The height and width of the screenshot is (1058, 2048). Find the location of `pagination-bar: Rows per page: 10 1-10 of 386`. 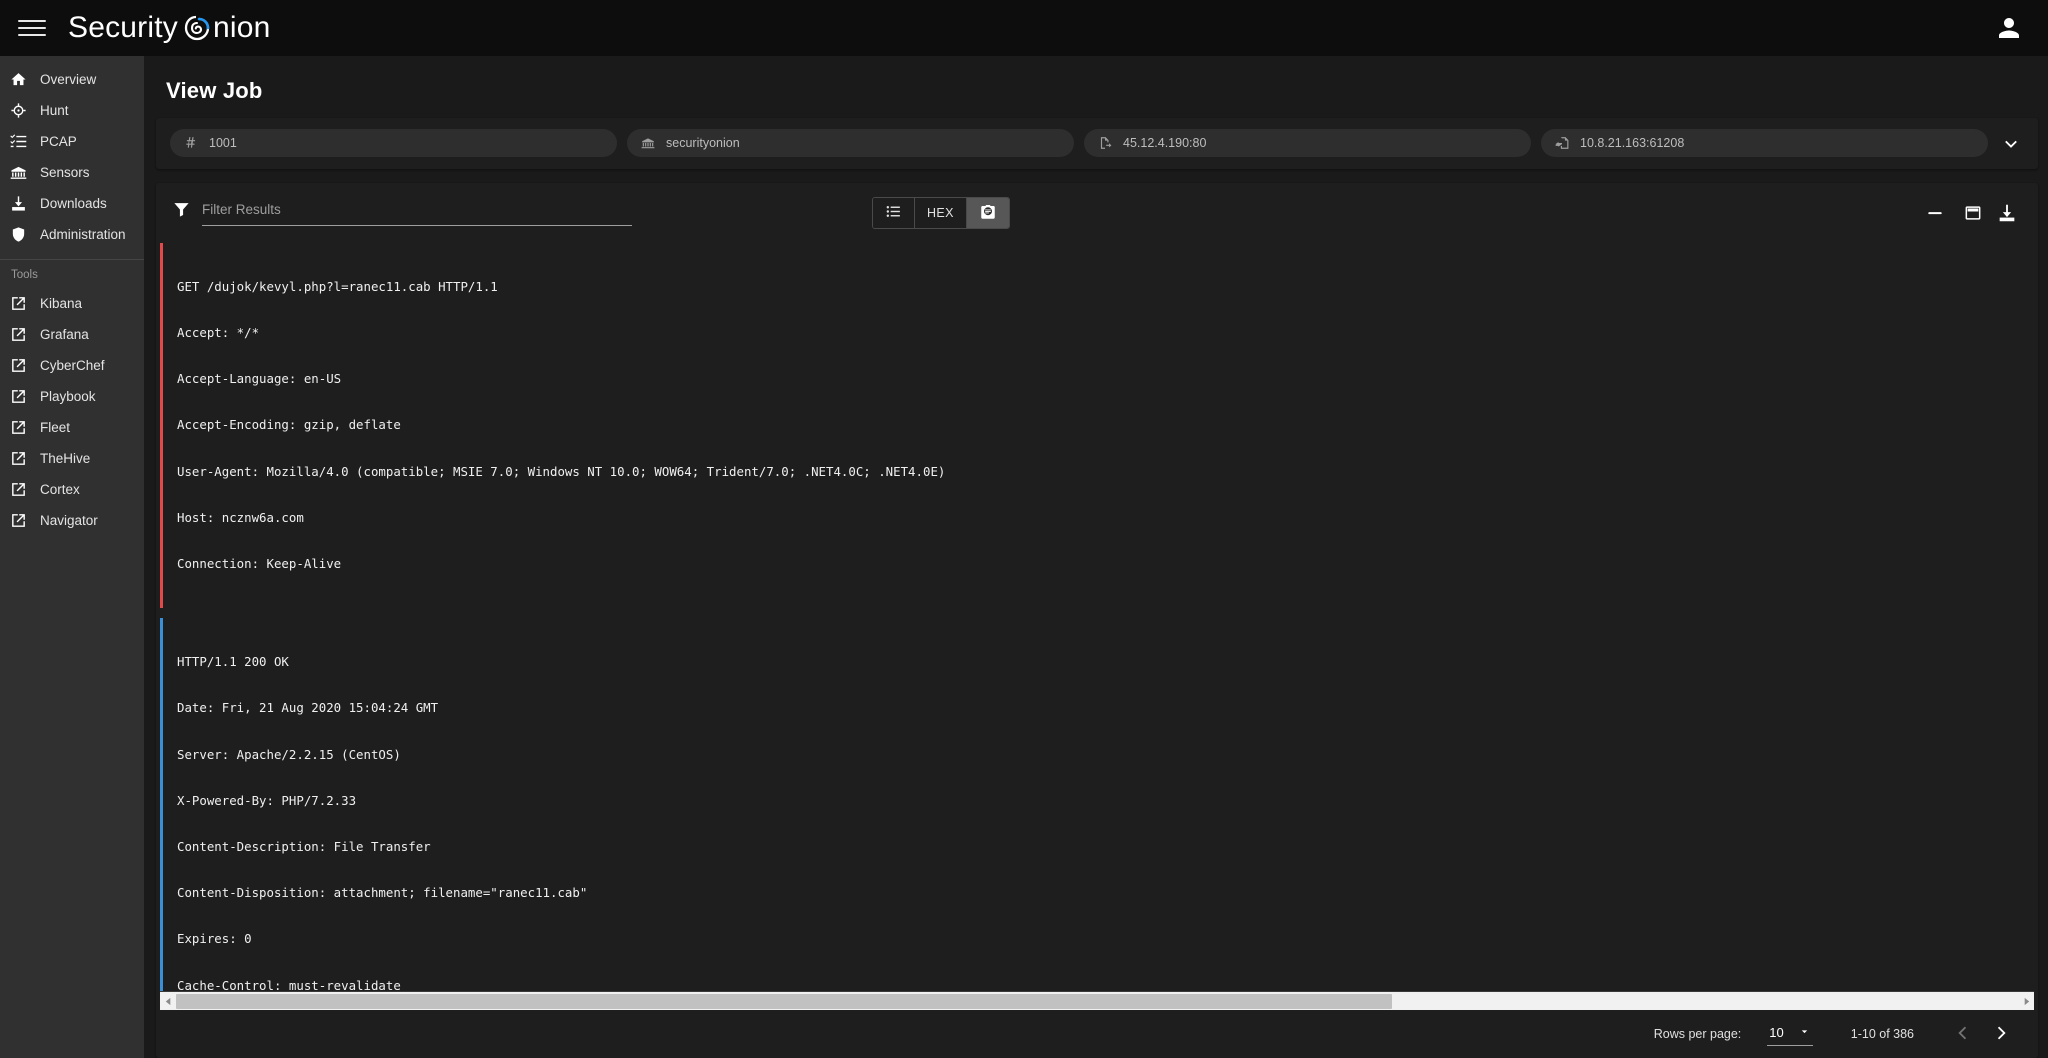

pagination-bar: Rows per page: 10 1-10 of 386 is located at coordinates (1097, 1034).